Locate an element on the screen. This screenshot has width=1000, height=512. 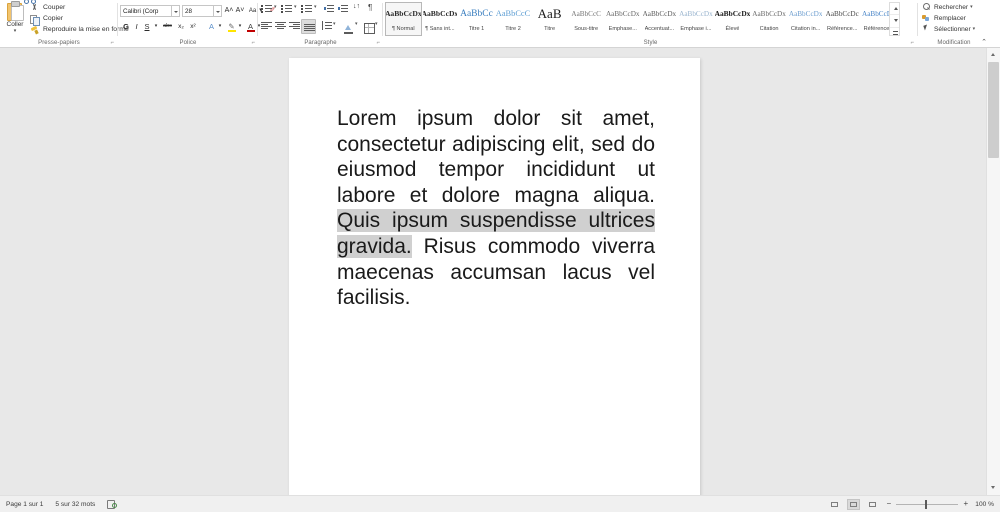
font-dialog-launcher: ⌐ is located at coordinates (253, 43).